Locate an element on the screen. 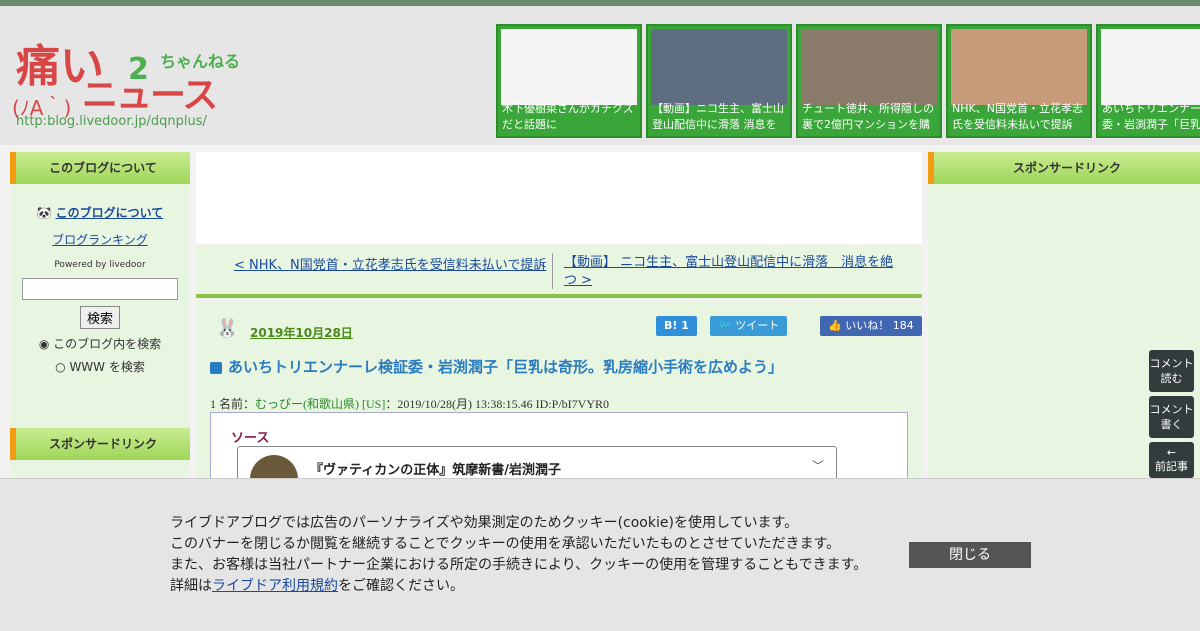 Image resolution: width=1200 pixels, height=631 pixels. tweet-button: 🐦 ツイート is located at coordinates (749, 326).